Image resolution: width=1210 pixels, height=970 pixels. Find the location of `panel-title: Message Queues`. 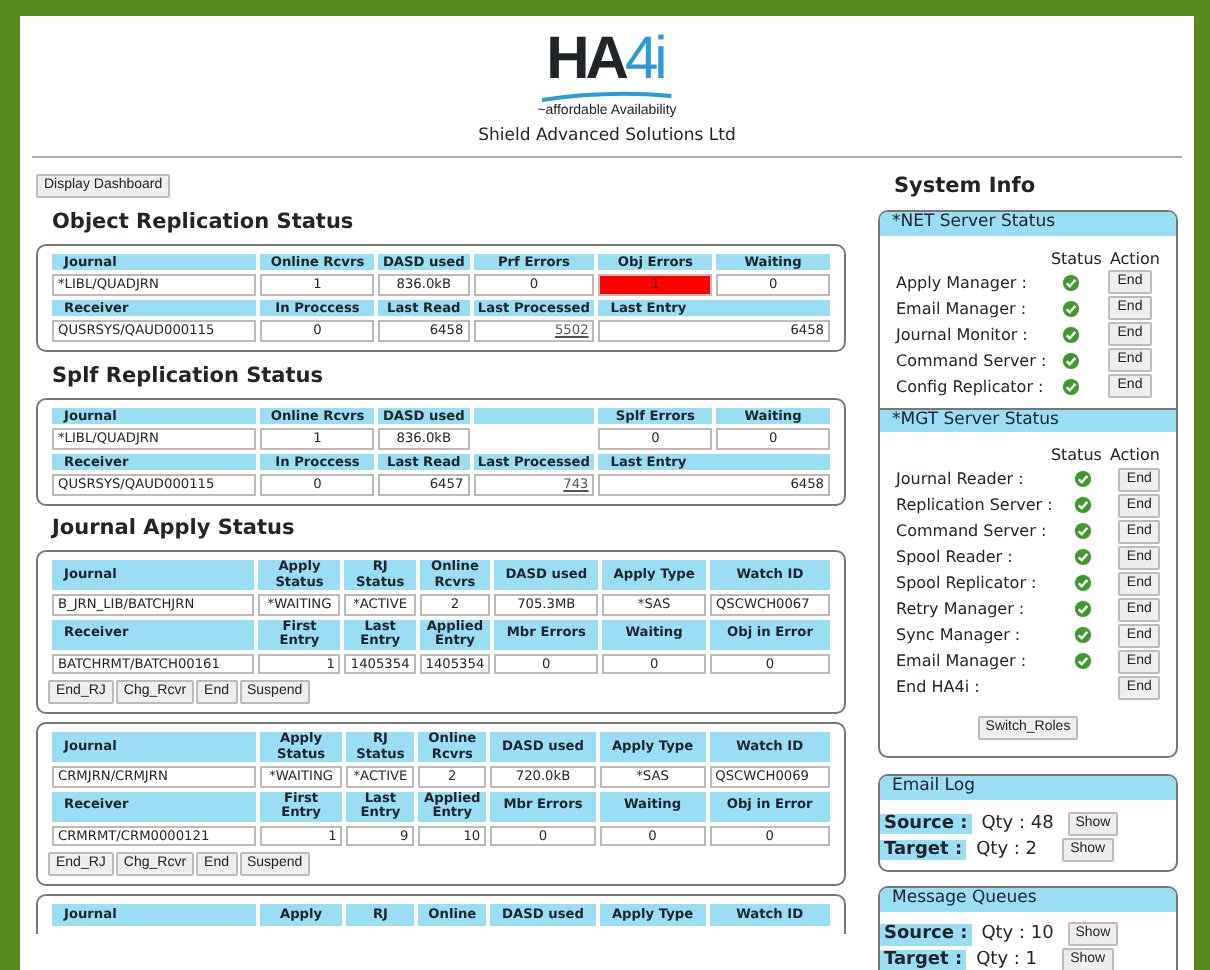

panel-title: Message Queues is located at coordinates (1028, 900).